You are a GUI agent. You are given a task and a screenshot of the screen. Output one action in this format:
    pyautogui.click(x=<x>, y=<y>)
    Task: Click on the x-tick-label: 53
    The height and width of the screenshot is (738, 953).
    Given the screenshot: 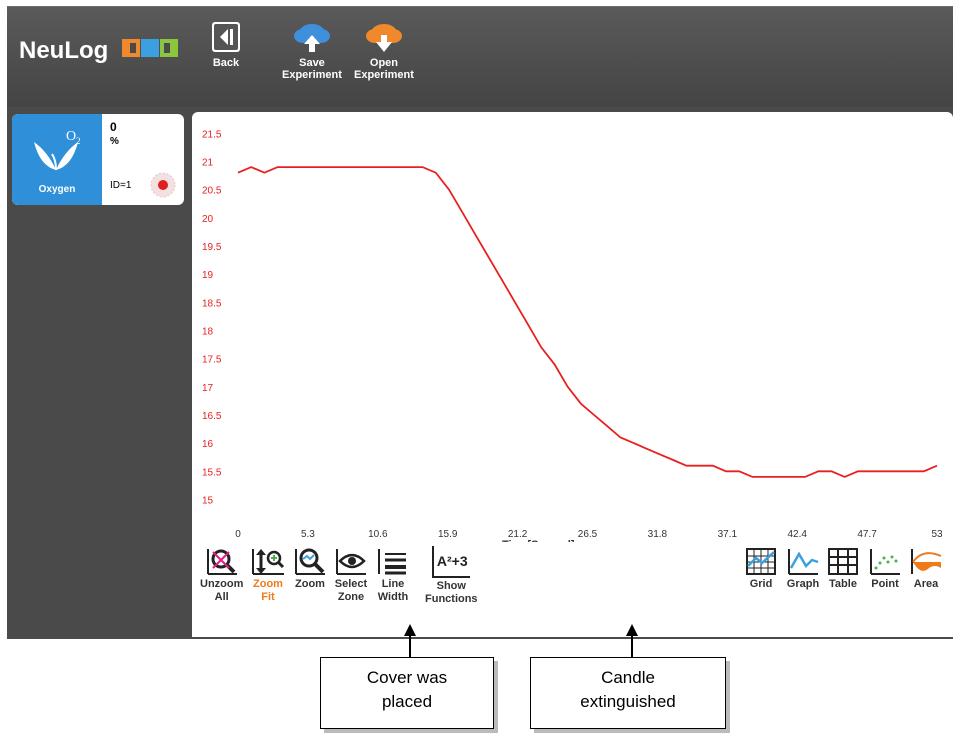 What is the action you would take?
    pyautogui.click(x=937, y=534)
    